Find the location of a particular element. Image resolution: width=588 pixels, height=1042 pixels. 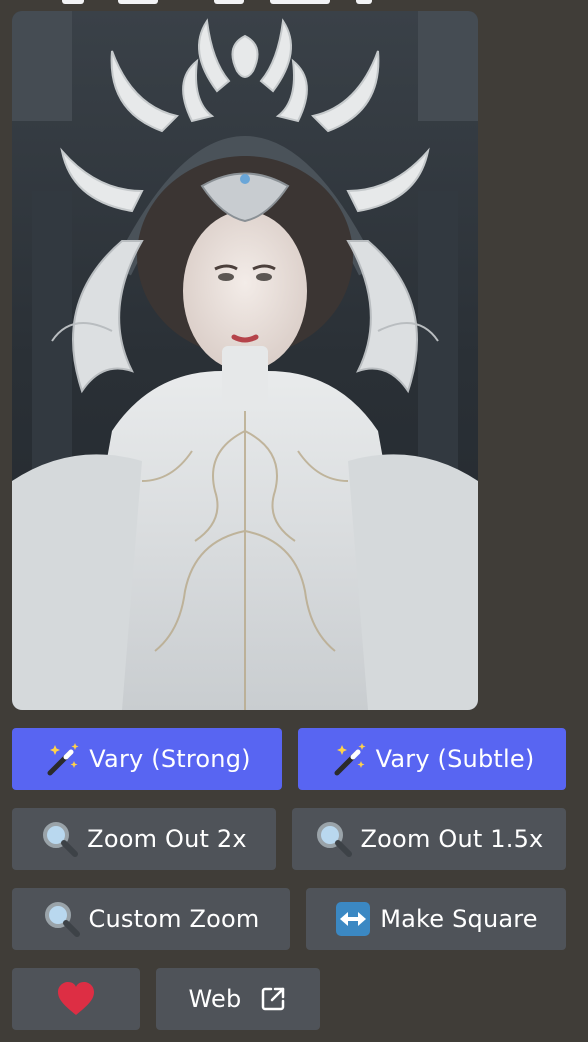

make-square-label: Make Square is located at coordinates (459, 919).